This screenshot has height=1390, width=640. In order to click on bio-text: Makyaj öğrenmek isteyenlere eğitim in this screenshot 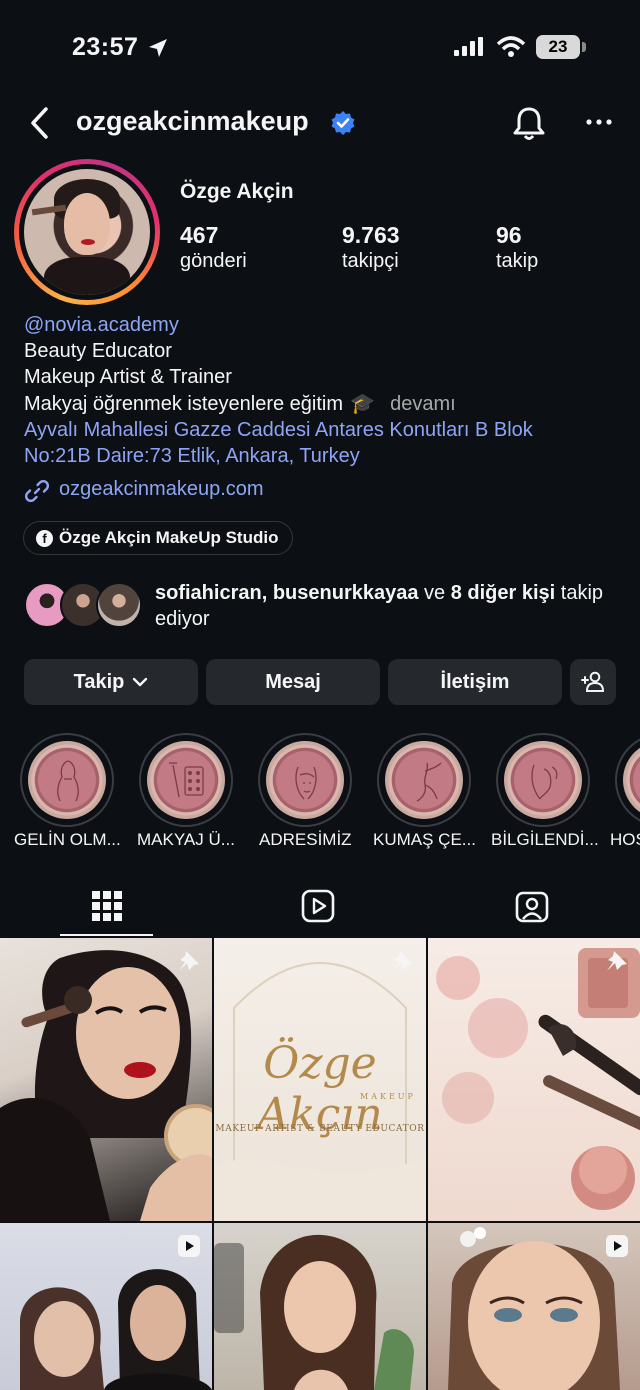, I will do `click(184, 404)`.